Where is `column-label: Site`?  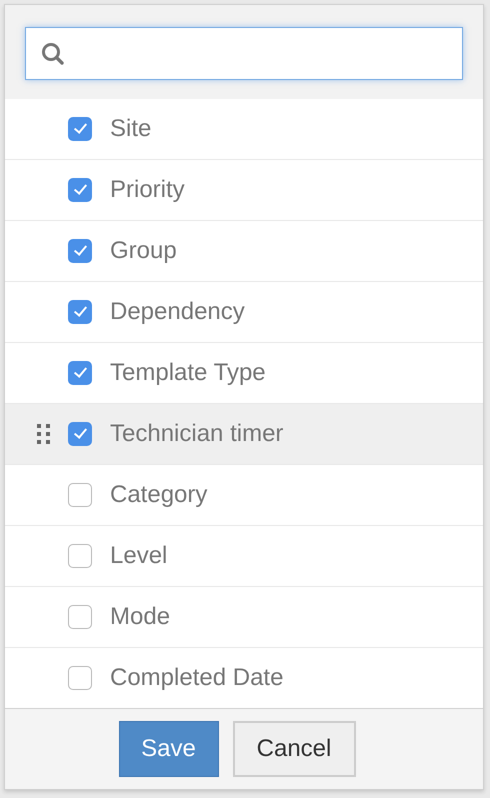
column-label: Site is located at coordinates (131, 129).